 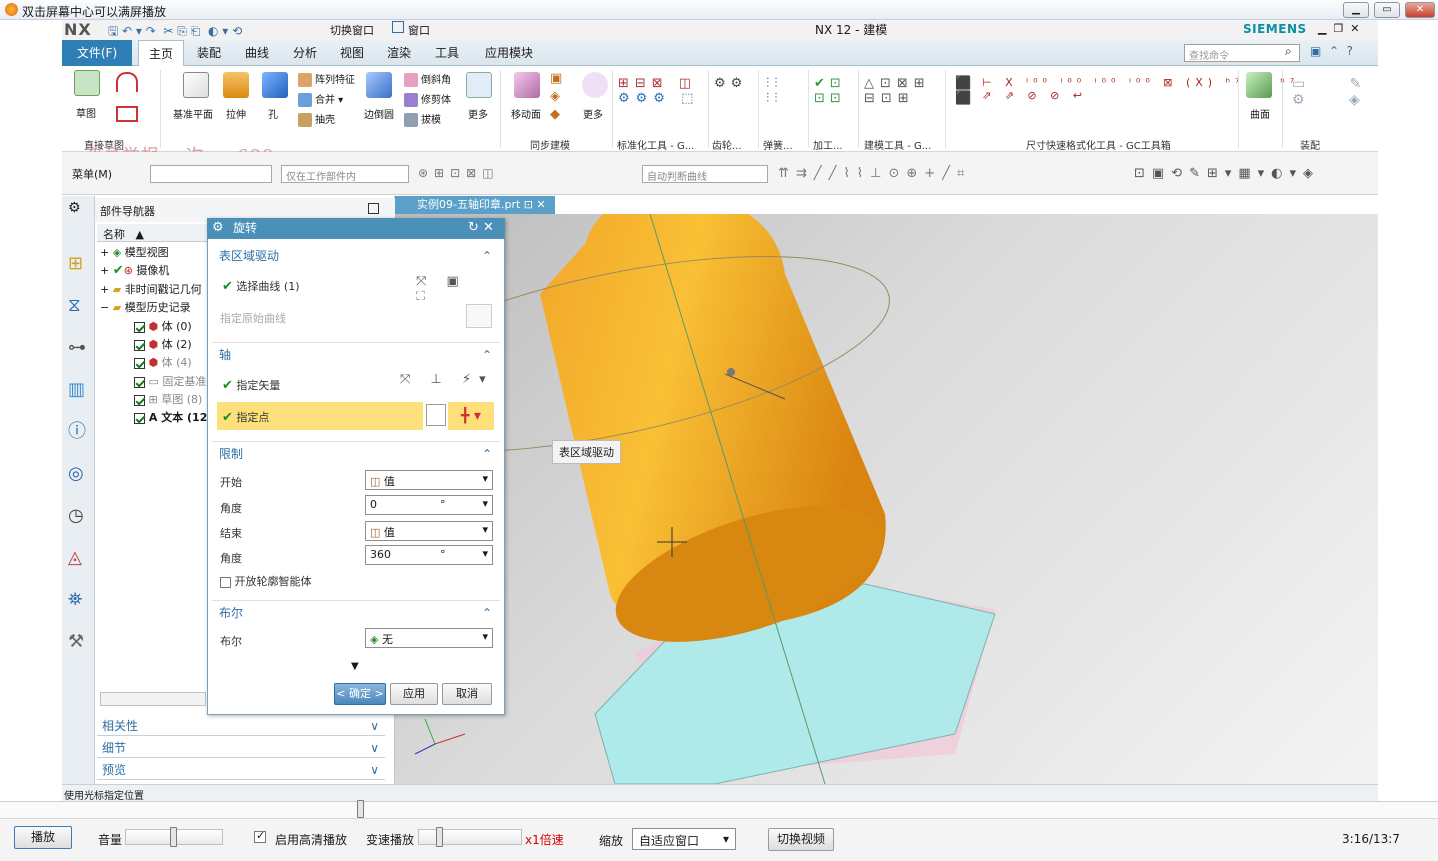 I want to click on expand-more-icon: ▼, so click(x=355, y=666).